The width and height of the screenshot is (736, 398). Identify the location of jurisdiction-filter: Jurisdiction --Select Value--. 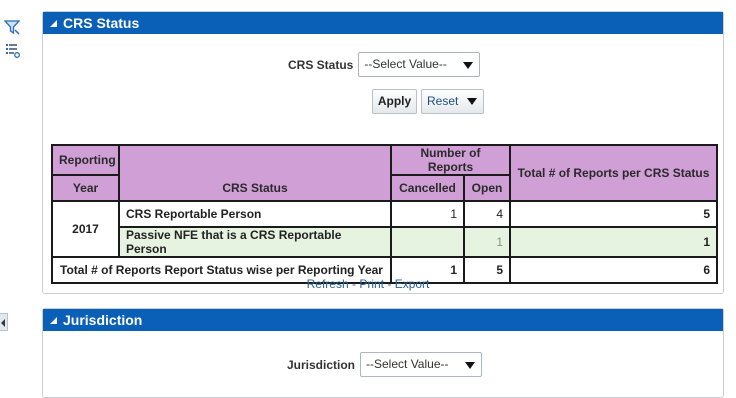
(385, 364).